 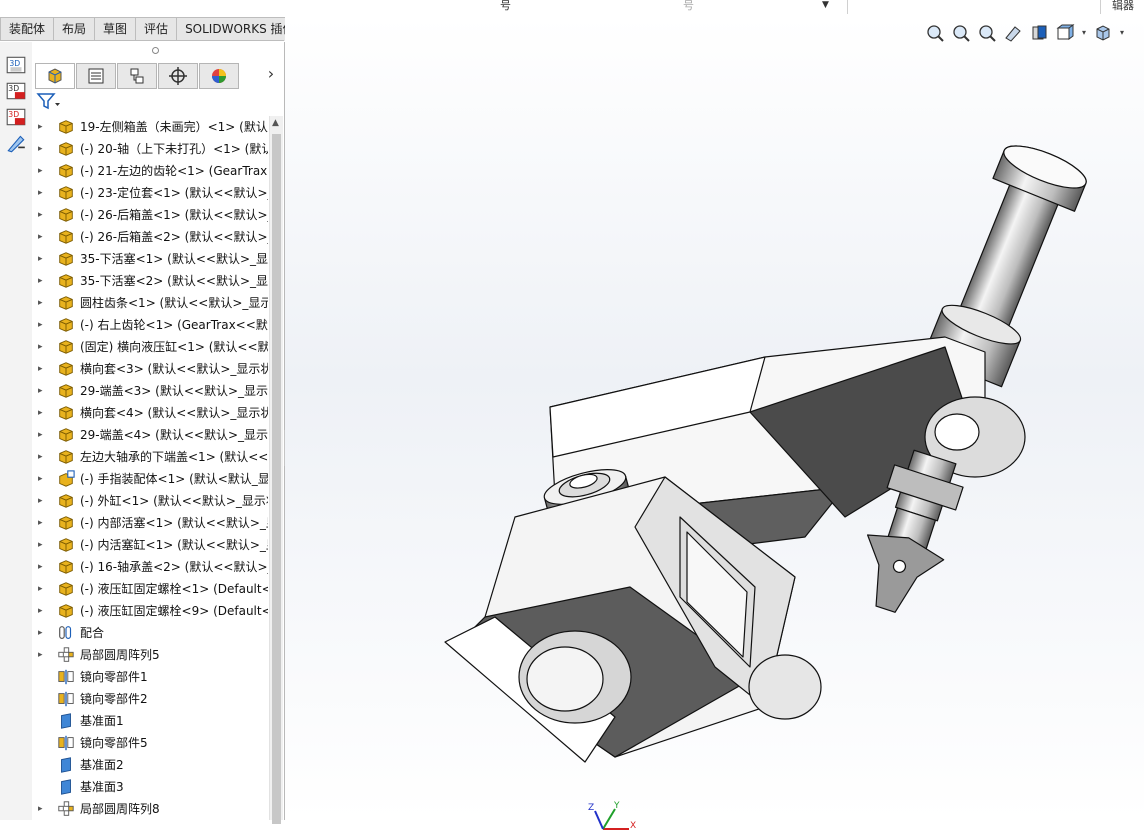 I want to click on 3d-pdf-icon: 3D, so click(x=16, y=91).